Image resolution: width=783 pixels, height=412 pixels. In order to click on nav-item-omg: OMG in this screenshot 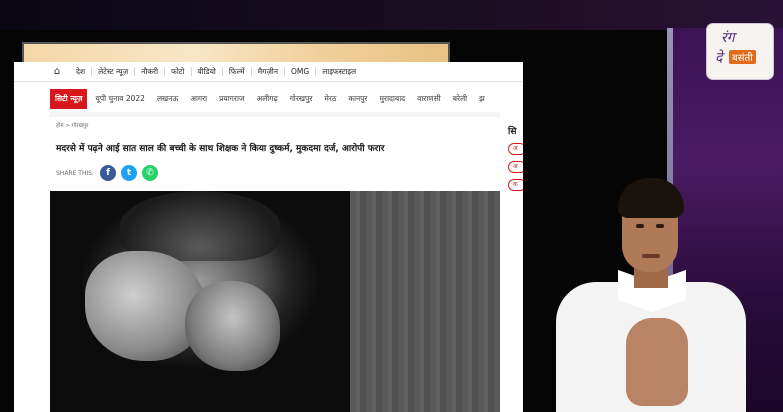, I will do `click(301, 71)`.